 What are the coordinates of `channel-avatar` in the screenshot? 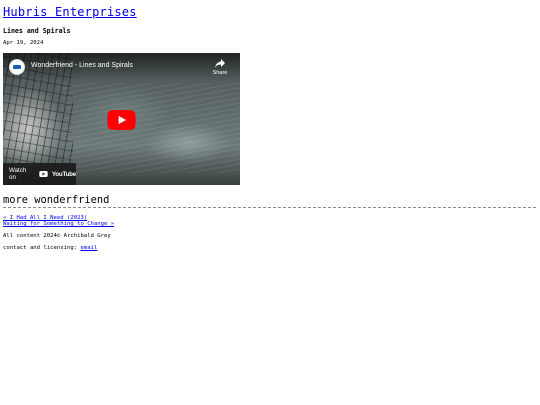 It's located at (17, 67).